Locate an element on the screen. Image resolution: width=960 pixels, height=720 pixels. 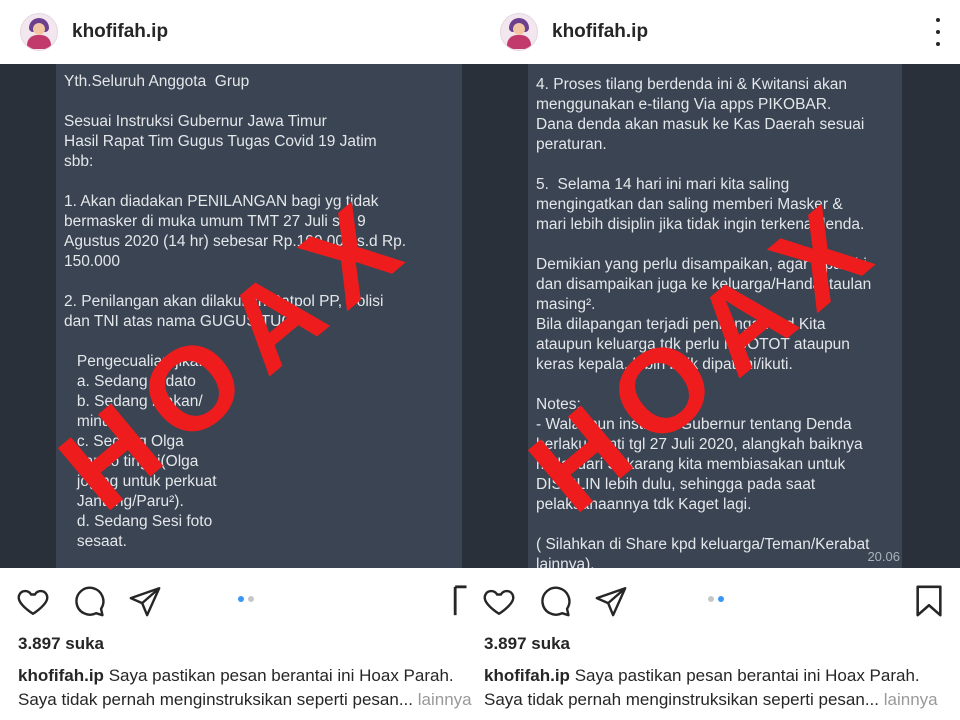
message-time: 20.06 is located at coordinates (883, 556).